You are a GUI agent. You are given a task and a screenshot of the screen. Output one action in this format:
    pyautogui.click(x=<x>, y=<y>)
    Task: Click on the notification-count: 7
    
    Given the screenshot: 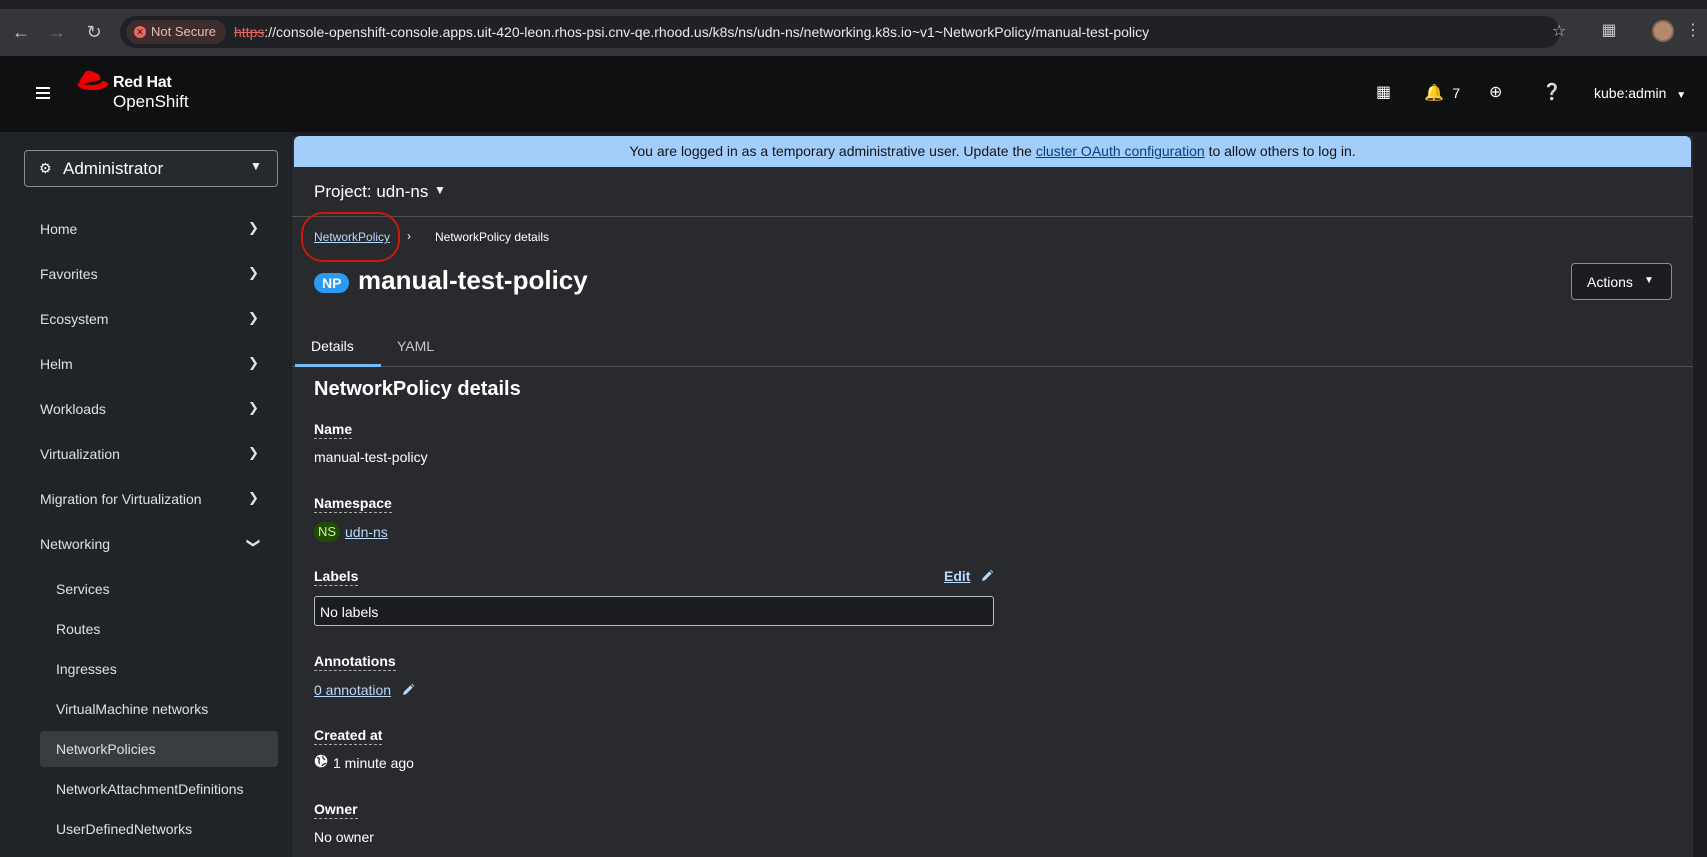 What is the action you would take?
    pyautogui.click(x=1456, y=93)
    